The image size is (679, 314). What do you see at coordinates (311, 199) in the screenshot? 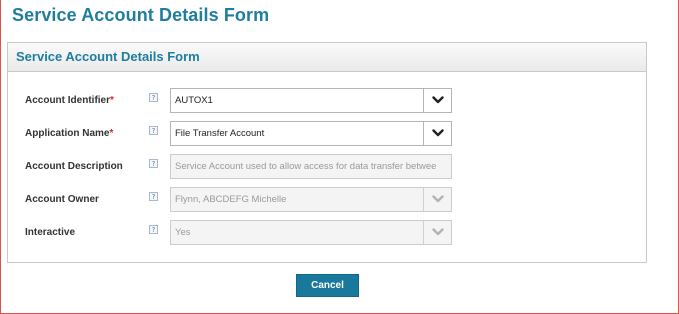
I see `account-owner-select: Flynn, ABCDEFG Michelle` at bounding box center [311, 199].